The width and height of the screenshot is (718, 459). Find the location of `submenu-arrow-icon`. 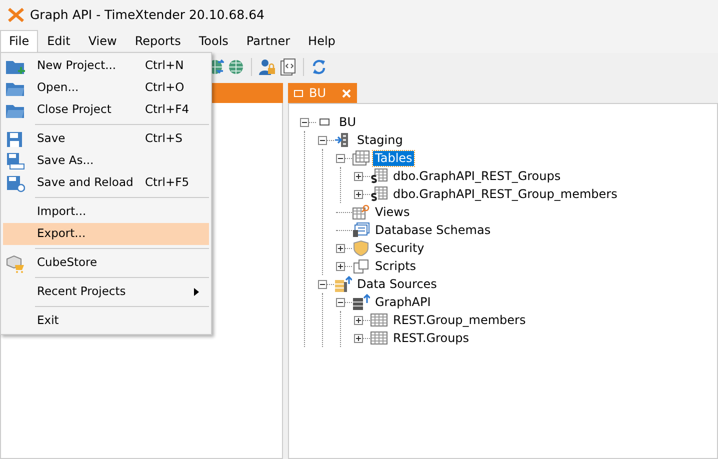

submenu-arrow-icon is located at coordinates (196, 292).